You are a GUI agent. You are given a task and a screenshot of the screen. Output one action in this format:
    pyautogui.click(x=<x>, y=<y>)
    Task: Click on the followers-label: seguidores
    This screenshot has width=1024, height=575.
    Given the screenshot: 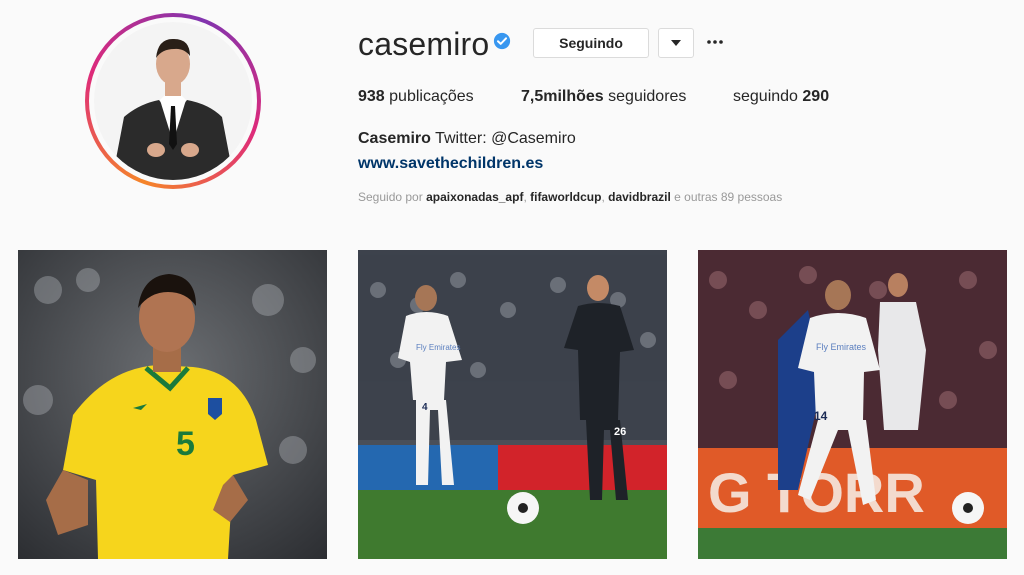 What is the action you would take?
    pyautogui.click(x=645, y=96)
    